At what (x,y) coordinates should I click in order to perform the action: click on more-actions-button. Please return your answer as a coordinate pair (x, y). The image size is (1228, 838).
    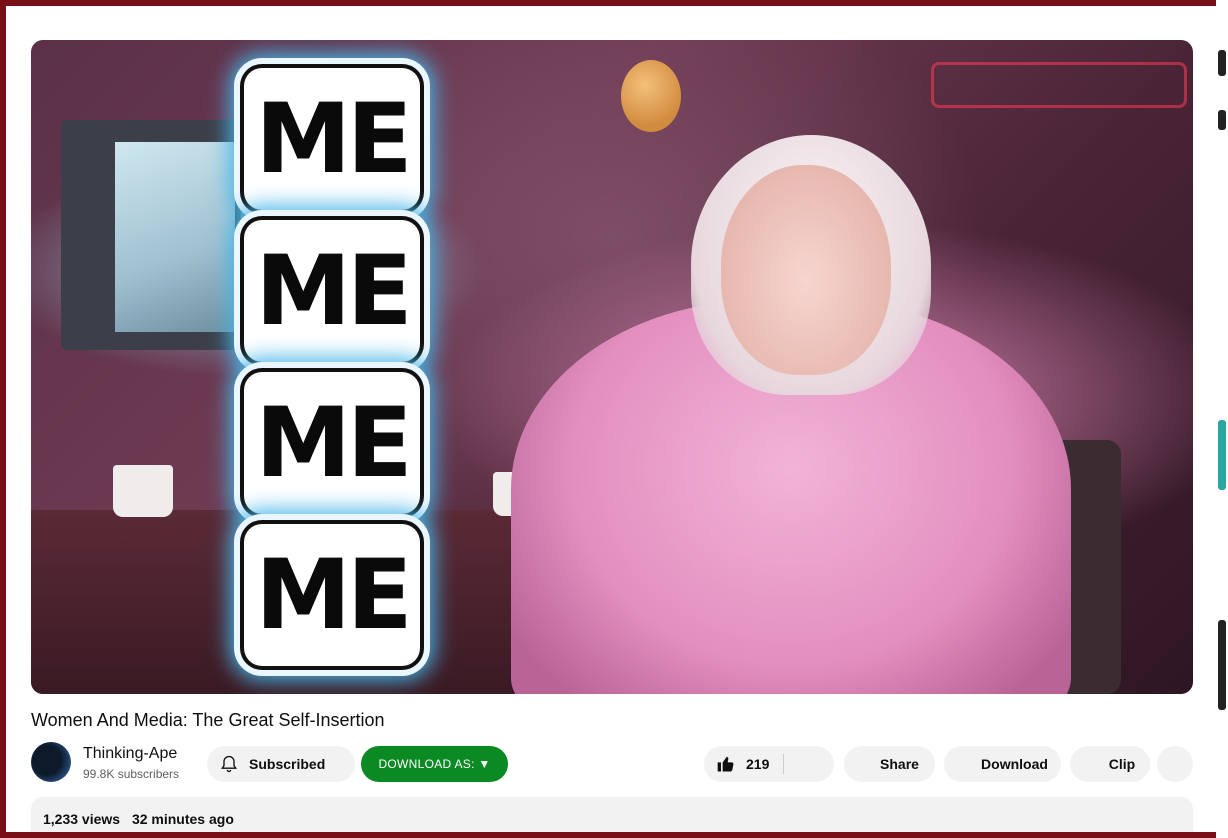
    Looking at the image, I should click on (1175, 764).